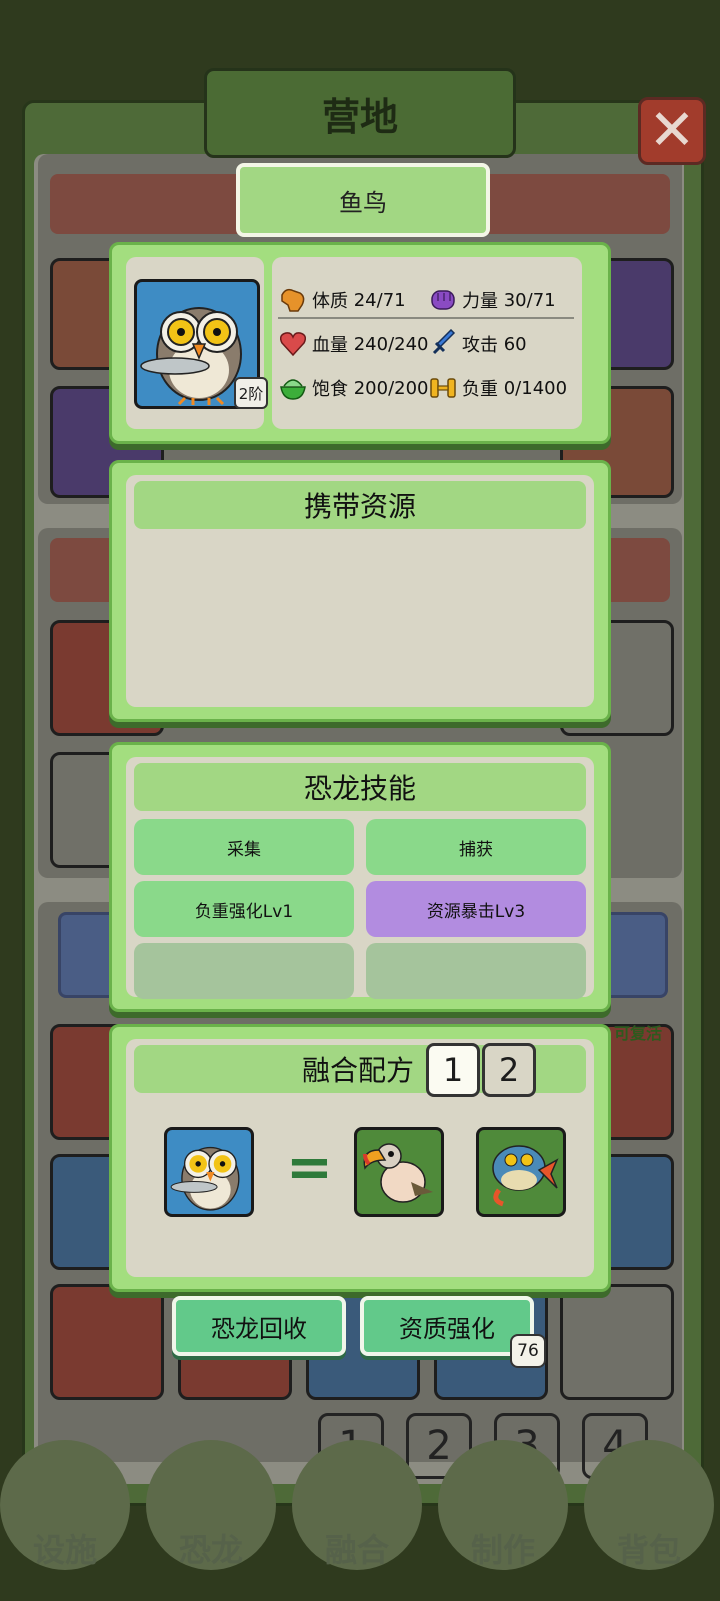  Describe the element at coordinates (379, 300) in the screenshot. I see `stat-value: 24/71` at that location.